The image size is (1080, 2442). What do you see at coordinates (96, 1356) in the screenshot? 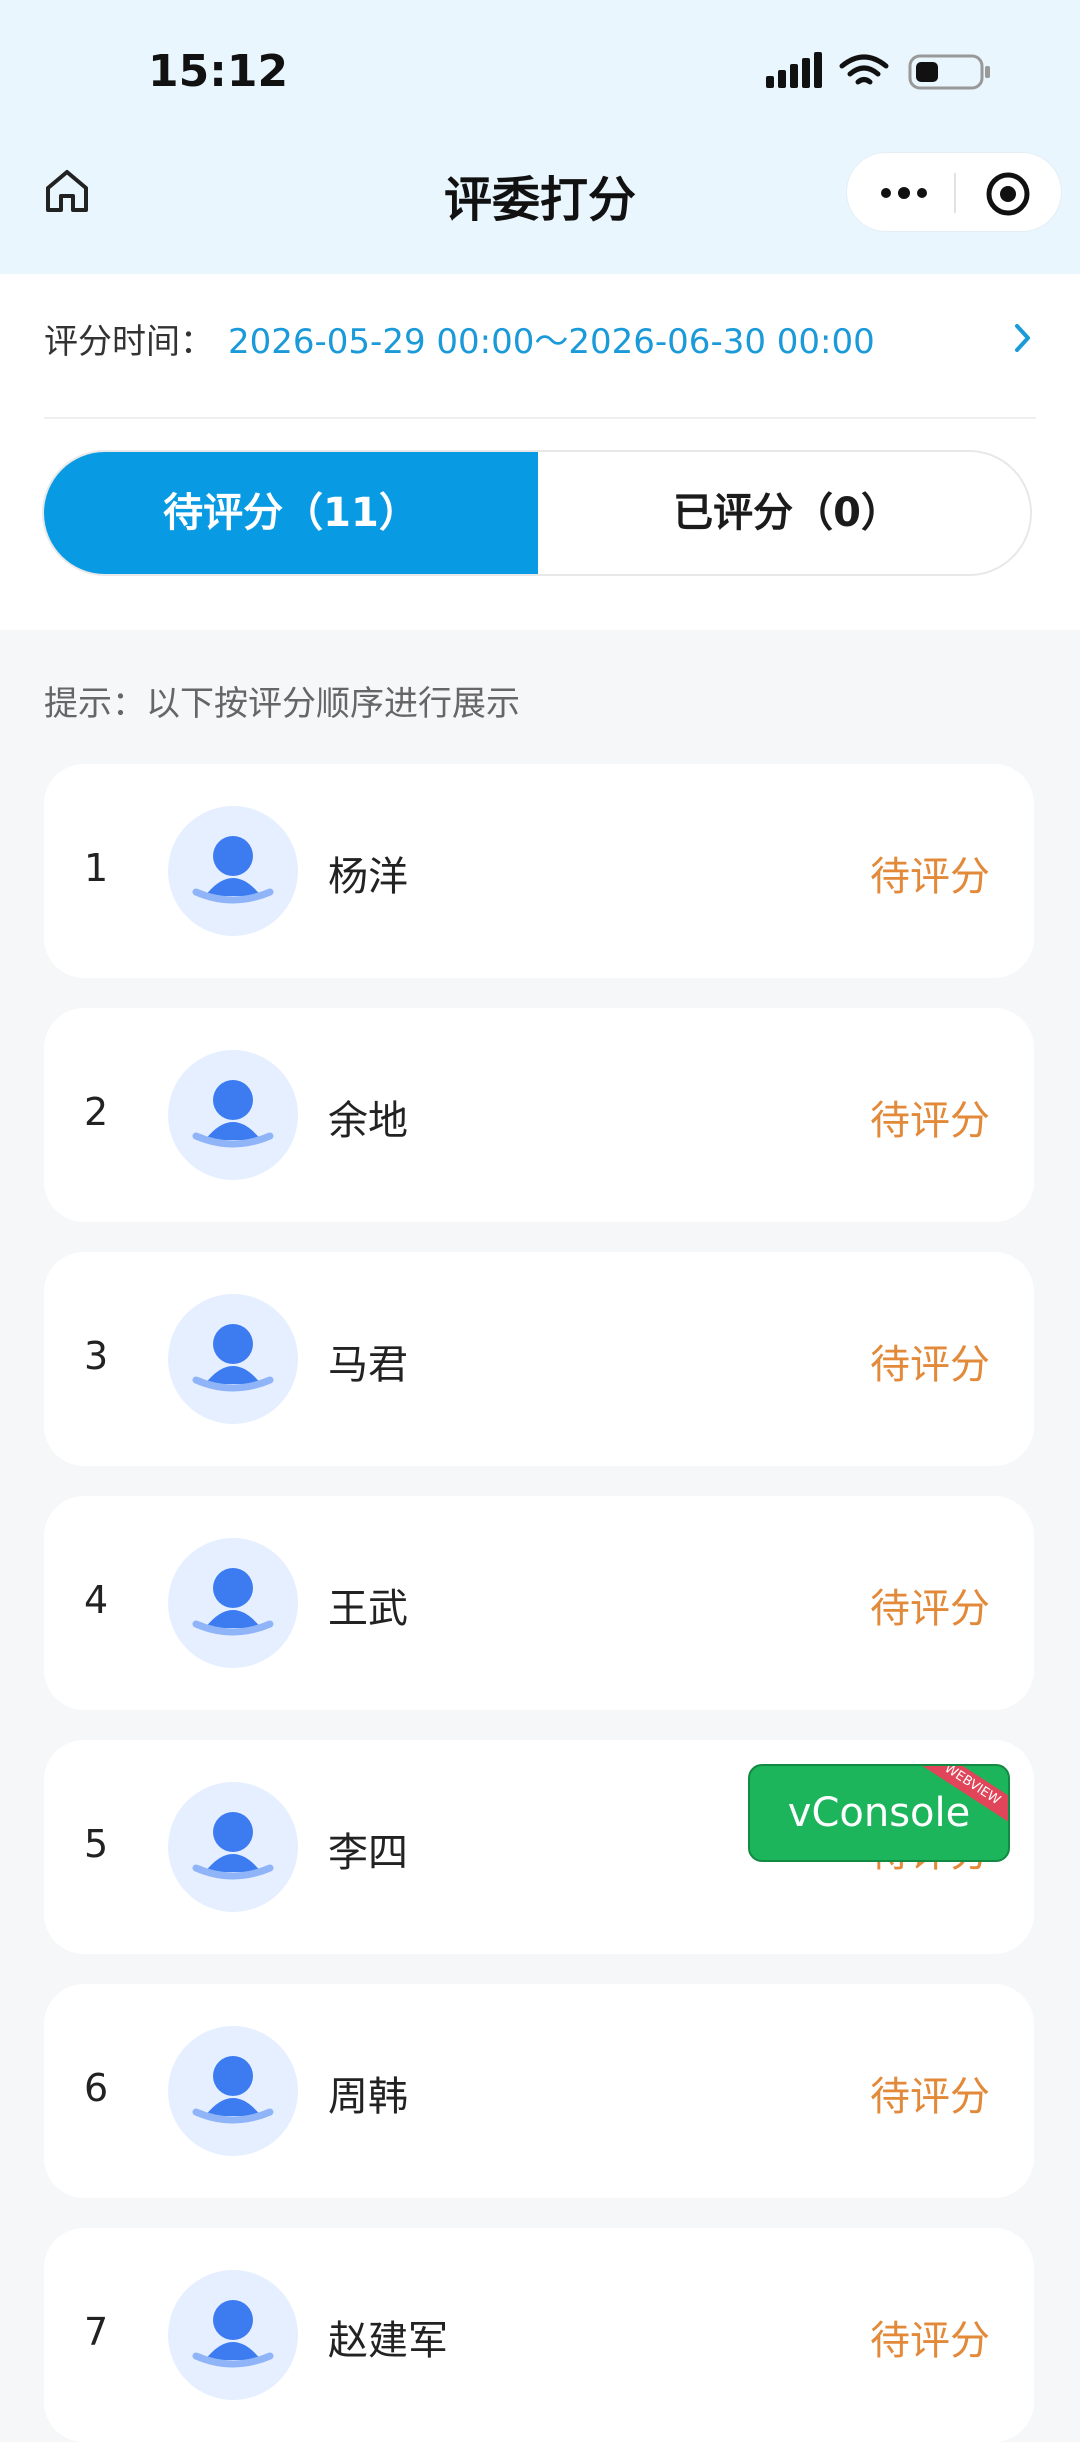
I see `item-index: 3` at bounding box center [96, 1356].